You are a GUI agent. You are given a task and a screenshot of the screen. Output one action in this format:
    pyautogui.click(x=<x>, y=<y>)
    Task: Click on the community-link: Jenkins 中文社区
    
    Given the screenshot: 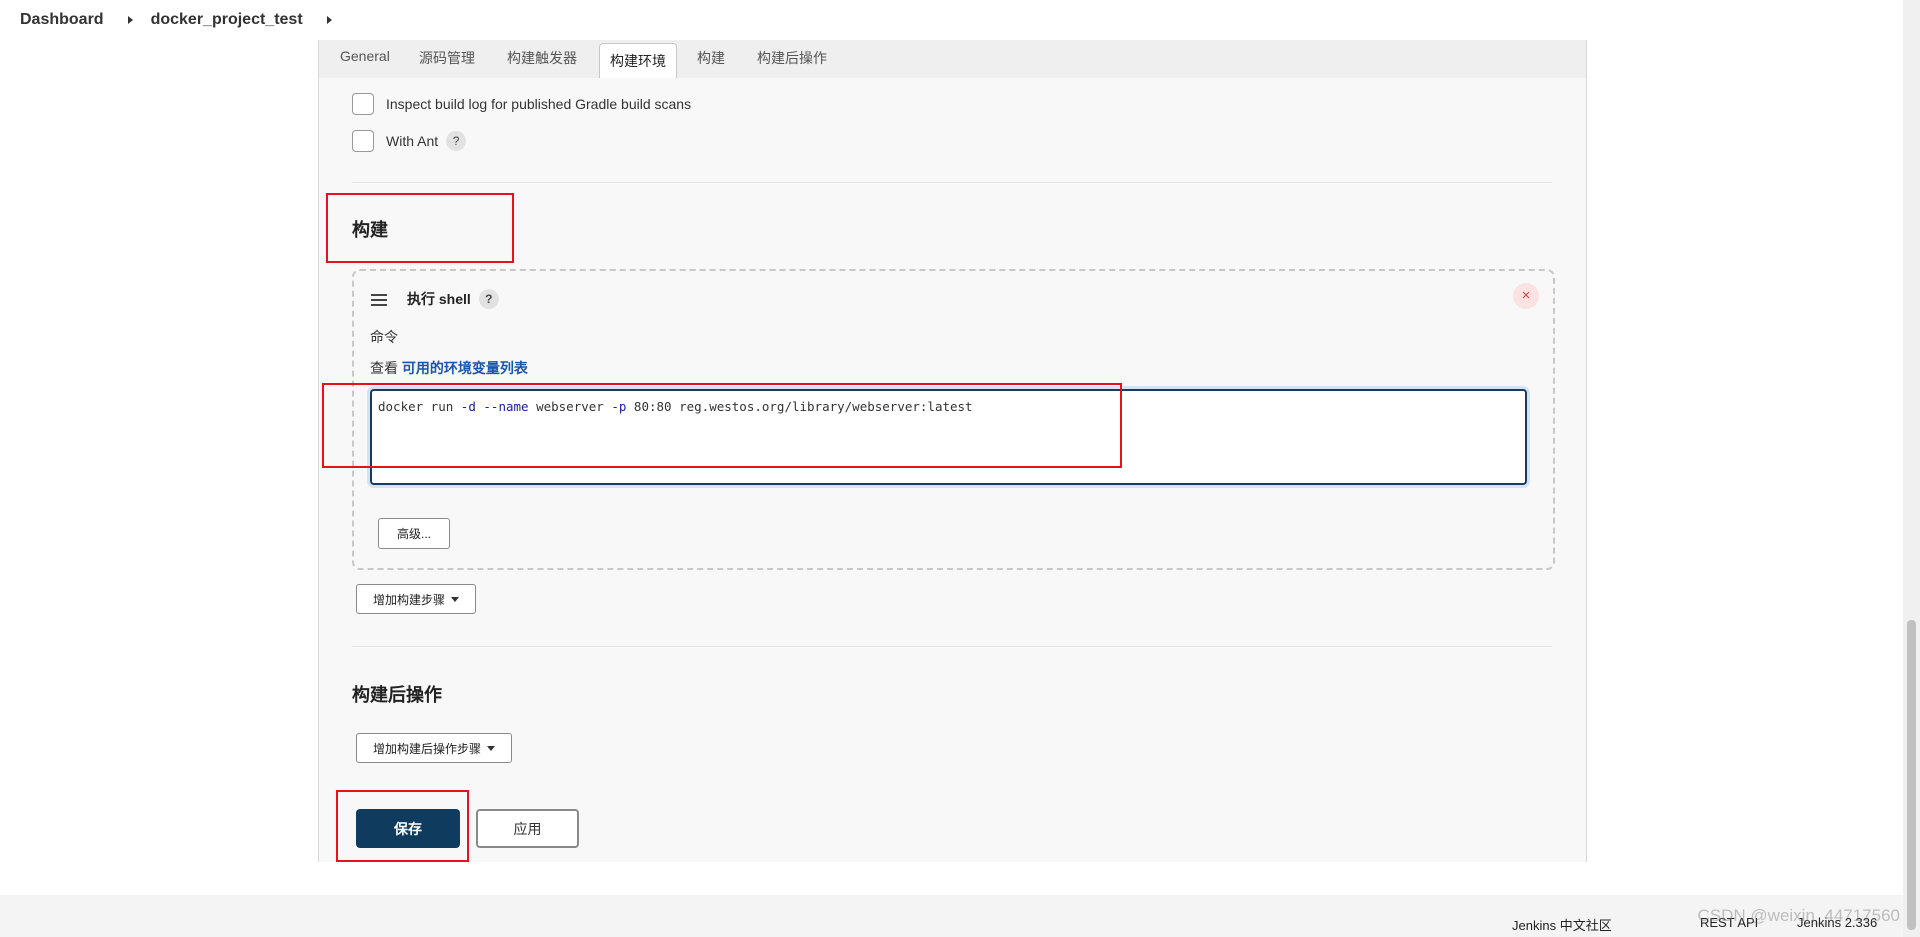 What is the action you would take?
    pyautogui.click(x=1562, y=924)
    